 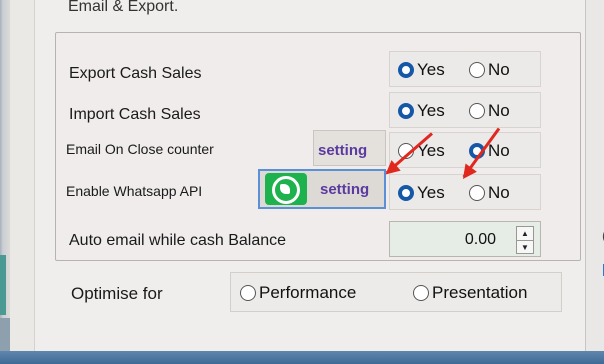 What do you see at coordinates (489, 111) in the screenshot?
I see `import-no-radio: No` at bounding box center [489, 111].